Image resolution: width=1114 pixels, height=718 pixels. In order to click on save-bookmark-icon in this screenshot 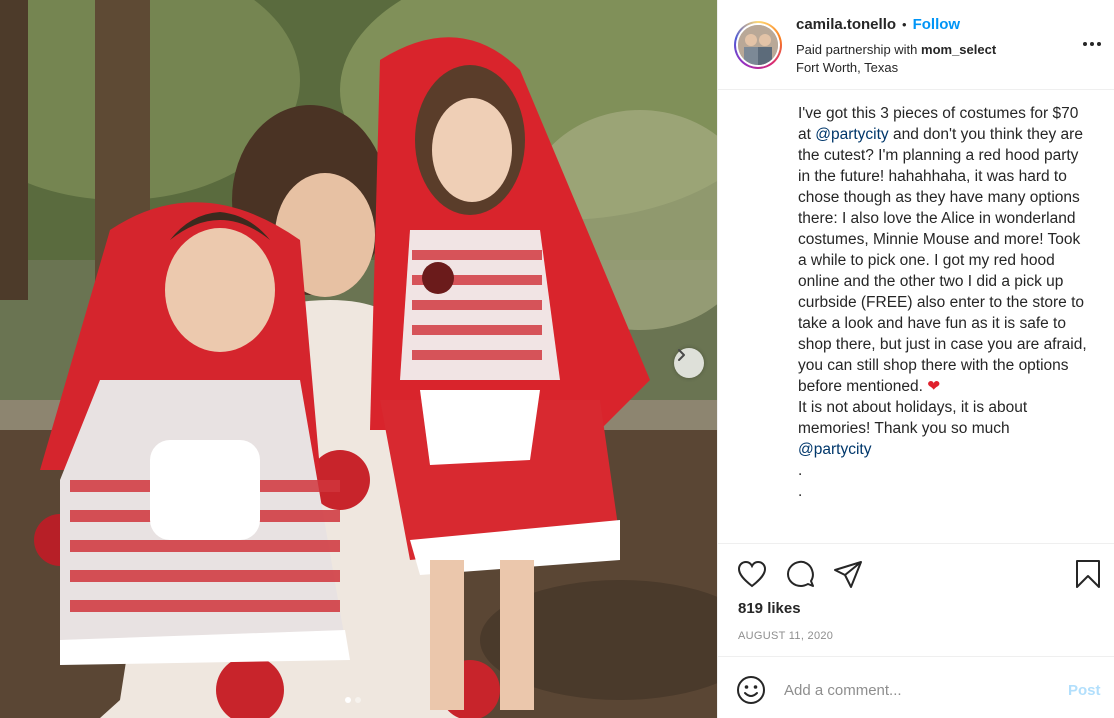, I will do `click(1088, 574)`.